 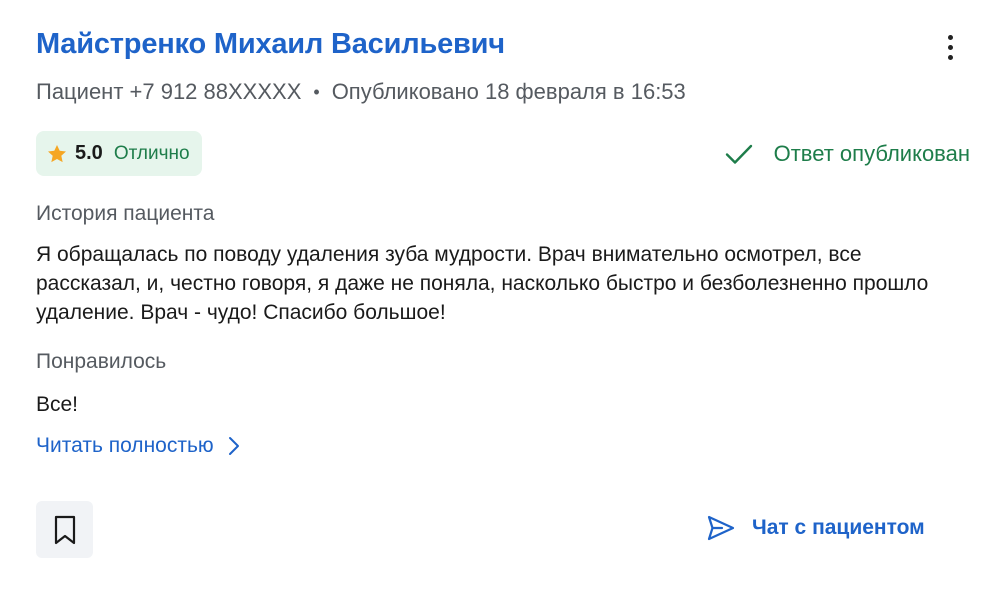 What do you see at coordinates (233, 446) in the screenshot?
I see `chevron-right-icon` at bounding box center [233, 446].